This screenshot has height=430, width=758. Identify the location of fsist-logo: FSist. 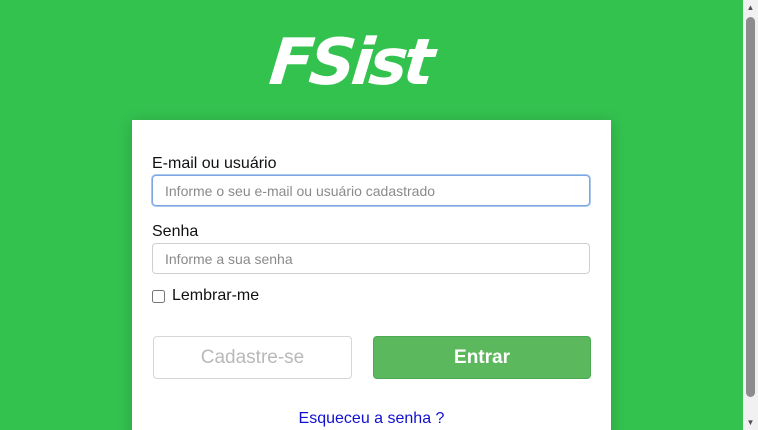
(350, 63).